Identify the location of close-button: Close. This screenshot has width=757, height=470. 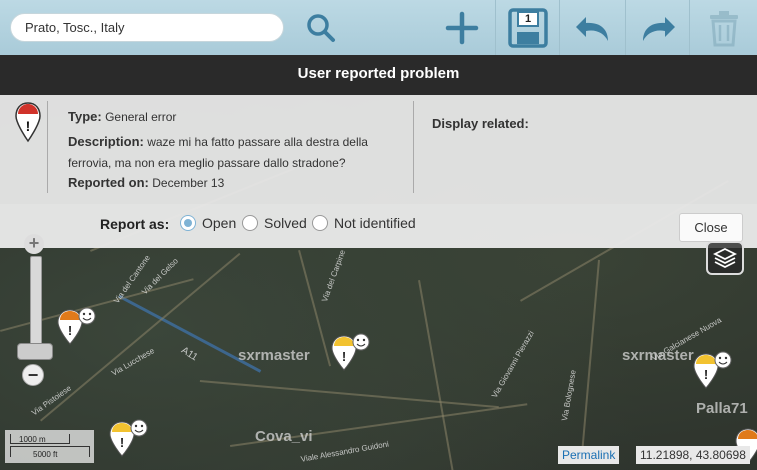
(711, 227).